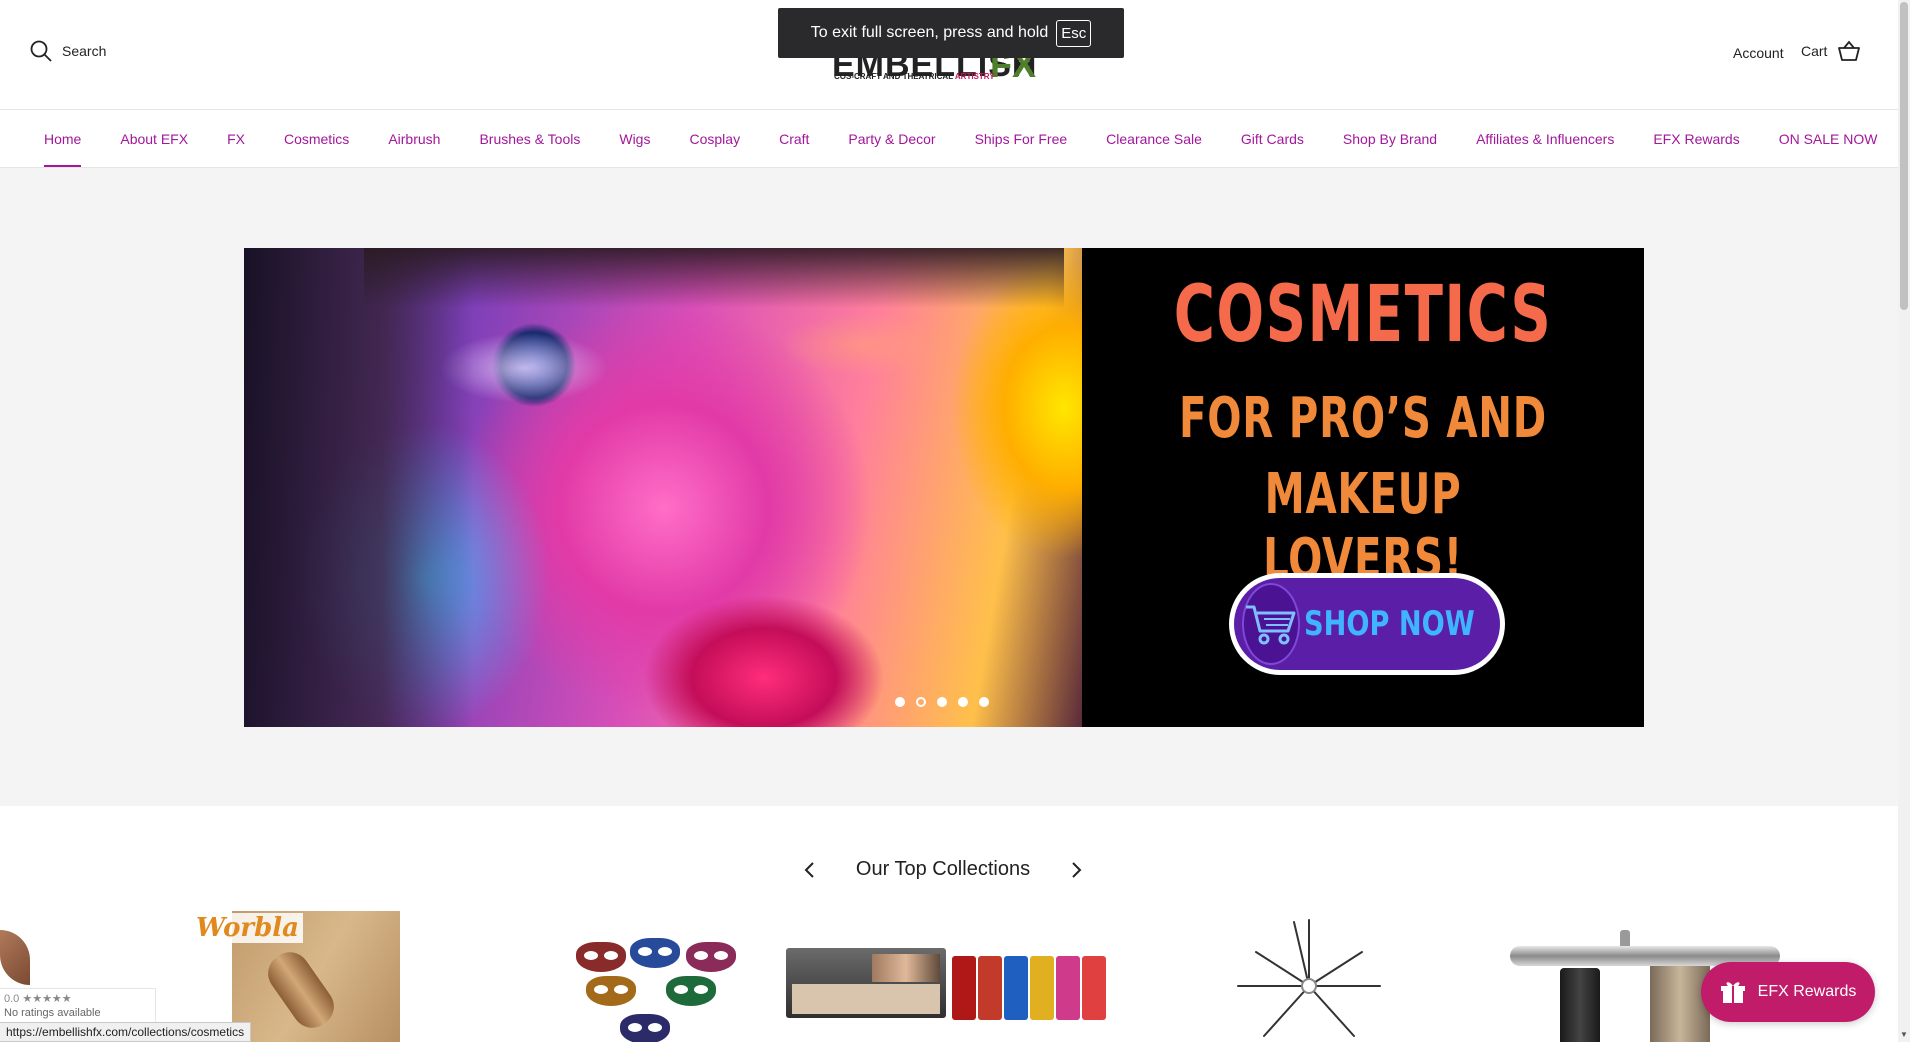  What do you see at coordinates (359, 487) in the screenshot?
I see `hero-photo-shadow` at bounding box center [359, 487].